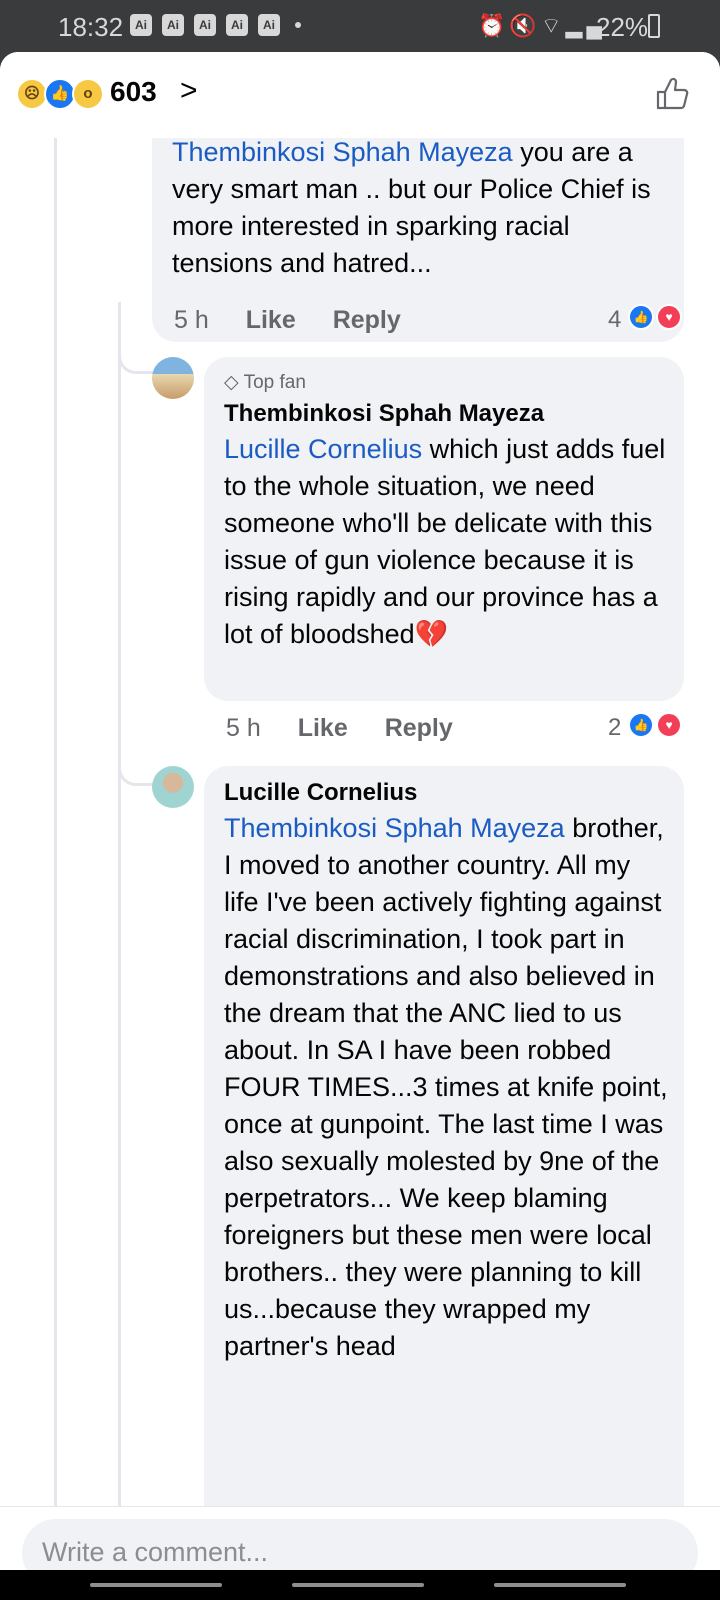  I want to click on status-time: 18:32, so click(91, 27).